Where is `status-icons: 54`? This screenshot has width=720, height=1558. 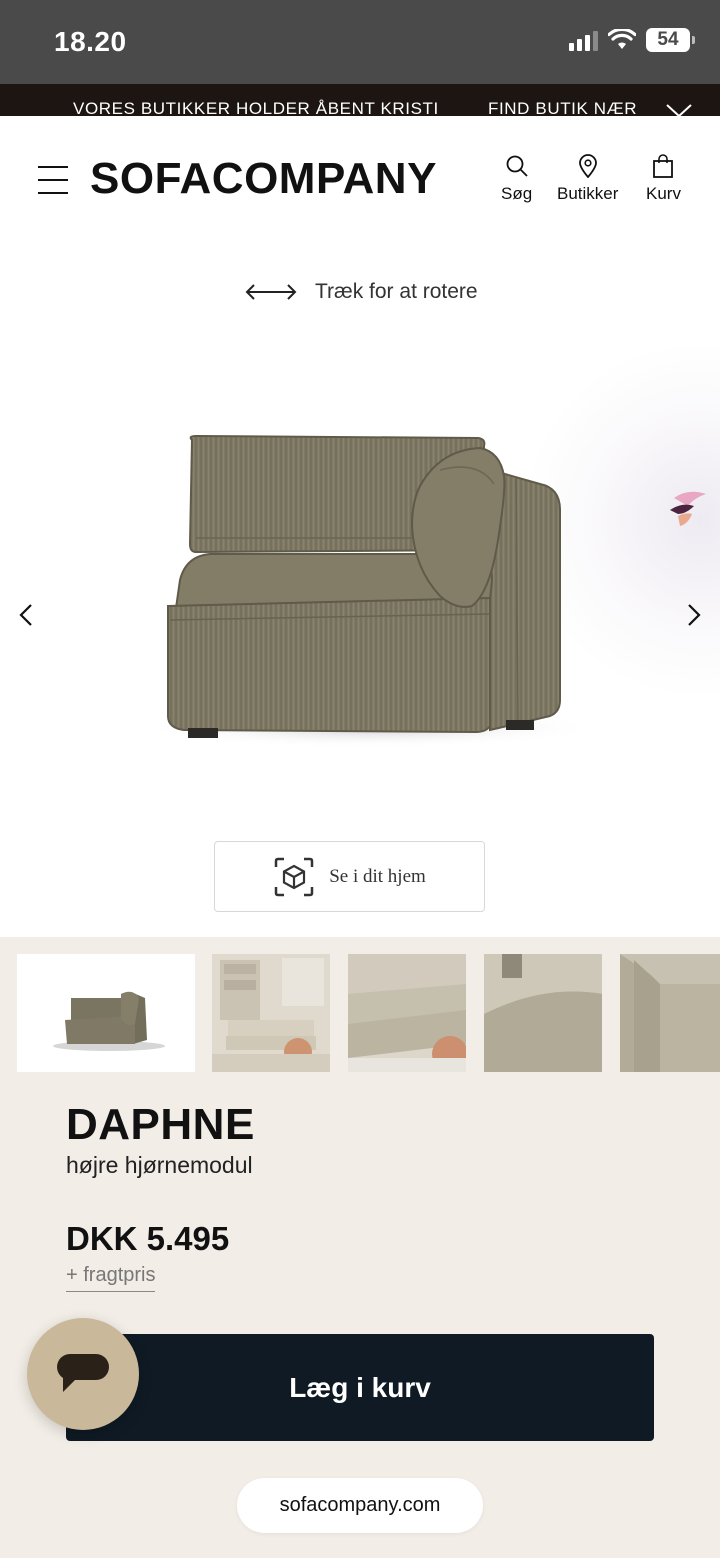
status-icons: 54 is located at coordinates (632, 40).